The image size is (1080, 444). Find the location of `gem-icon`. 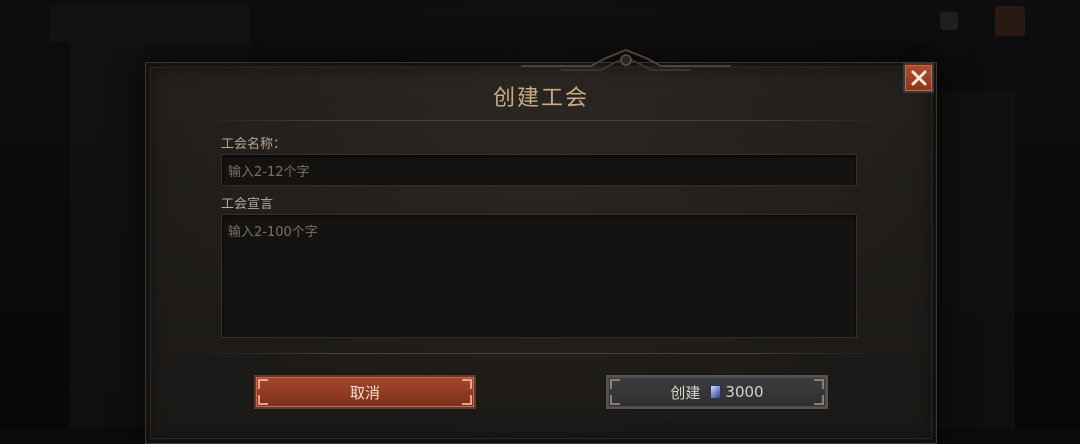

gem-icon is located at coordinates (715, 392).